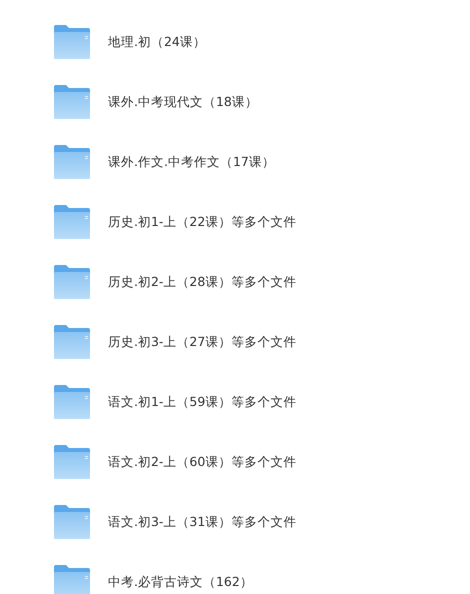 The image size is (470, 594). Describe the element at coordinates (202, 462) in the screenshot. I see `folder-name: 语文.初2-上（60课）等多个文件` at that location.